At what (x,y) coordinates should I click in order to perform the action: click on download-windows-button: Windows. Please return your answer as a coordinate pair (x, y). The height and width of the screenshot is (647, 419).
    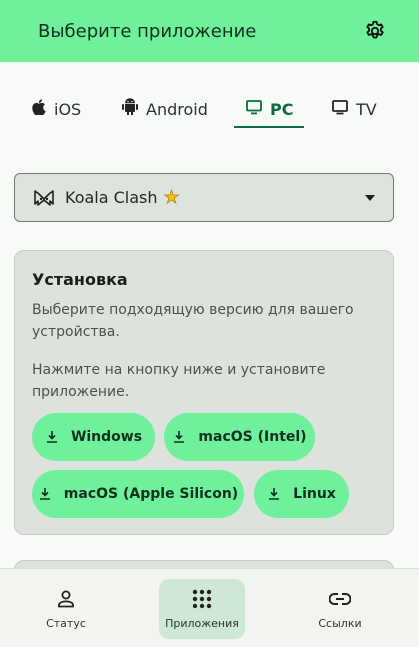
    Looking at the image, I should click on (93, 437).